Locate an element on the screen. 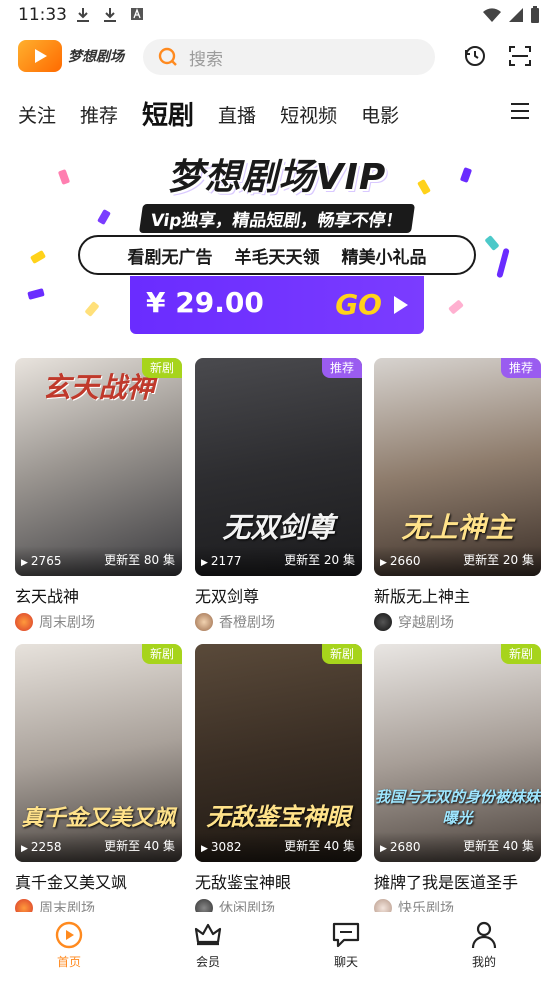 The width and height of the screenshot is (554, 984). drama-card: 真千金又美又飒 新剧 2258 更新至 40 集 真千金又美又飒 周末剧场 is located at coordinates (98, 781).